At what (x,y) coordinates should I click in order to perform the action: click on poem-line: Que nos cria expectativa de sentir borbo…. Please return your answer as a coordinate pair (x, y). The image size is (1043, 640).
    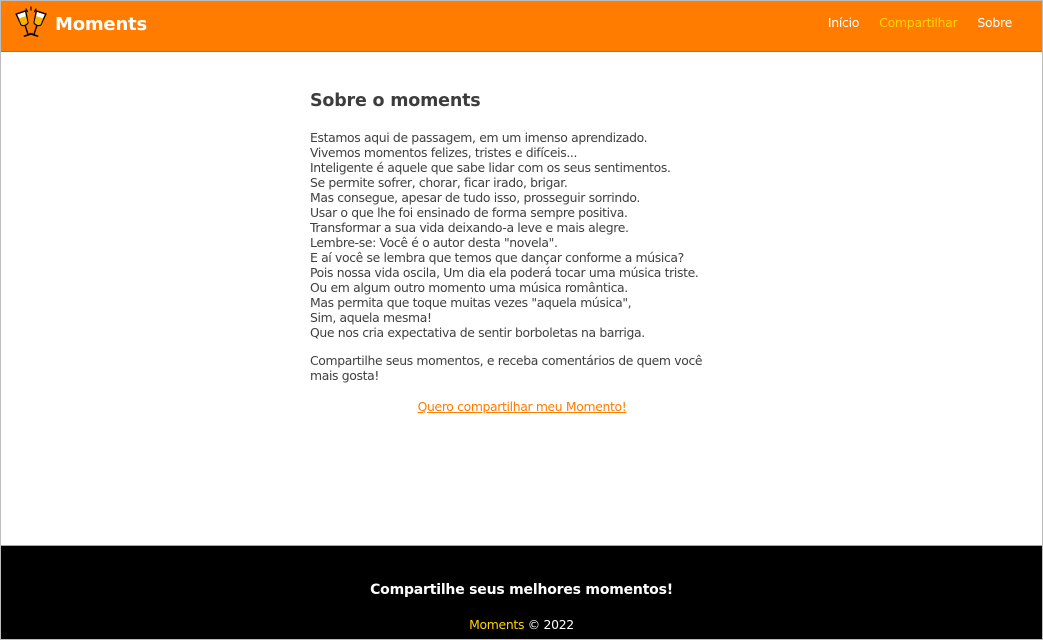
    Looking at the image, I should click on (477, 332).